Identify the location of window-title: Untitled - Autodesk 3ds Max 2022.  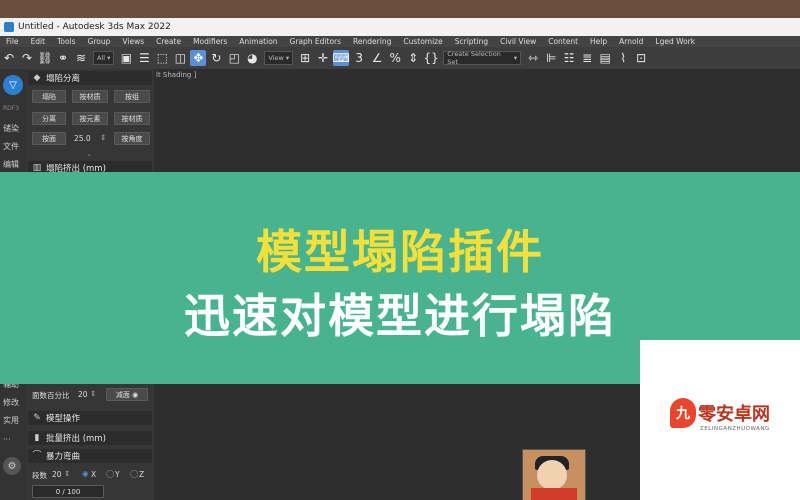
(94, 27).